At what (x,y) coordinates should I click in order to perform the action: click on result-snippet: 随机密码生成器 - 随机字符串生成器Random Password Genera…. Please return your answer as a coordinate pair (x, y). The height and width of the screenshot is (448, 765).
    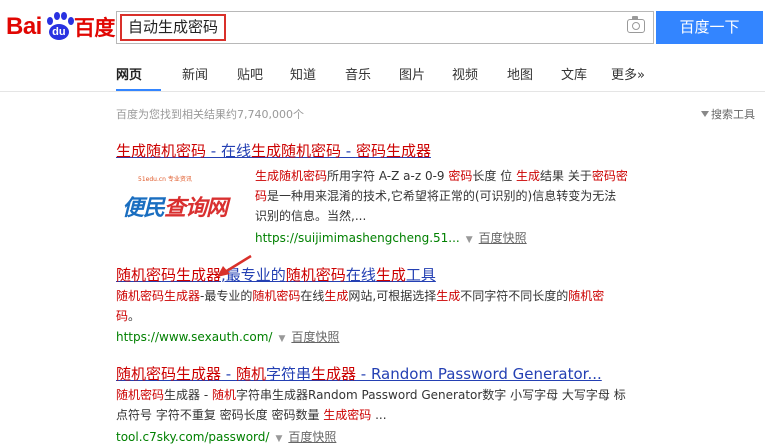
    Looking at the image, I should click on (396, 405).